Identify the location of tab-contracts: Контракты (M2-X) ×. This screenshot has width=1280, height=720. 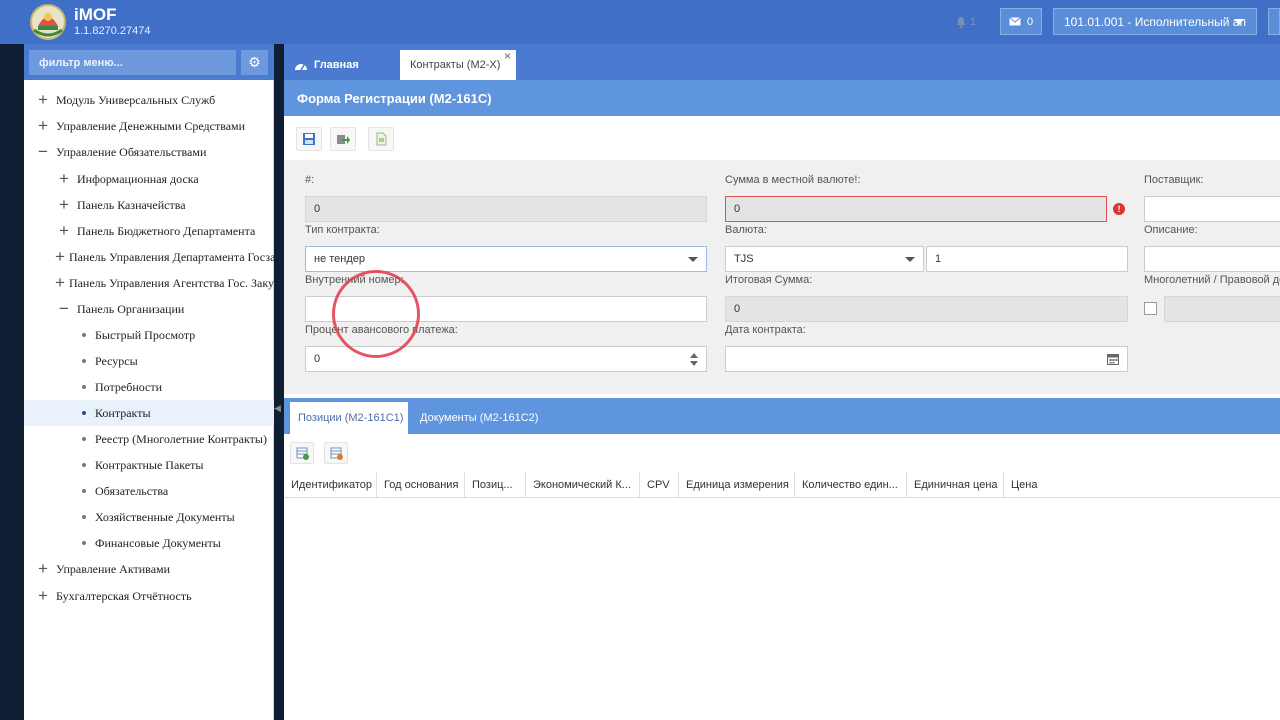
(458, 64).